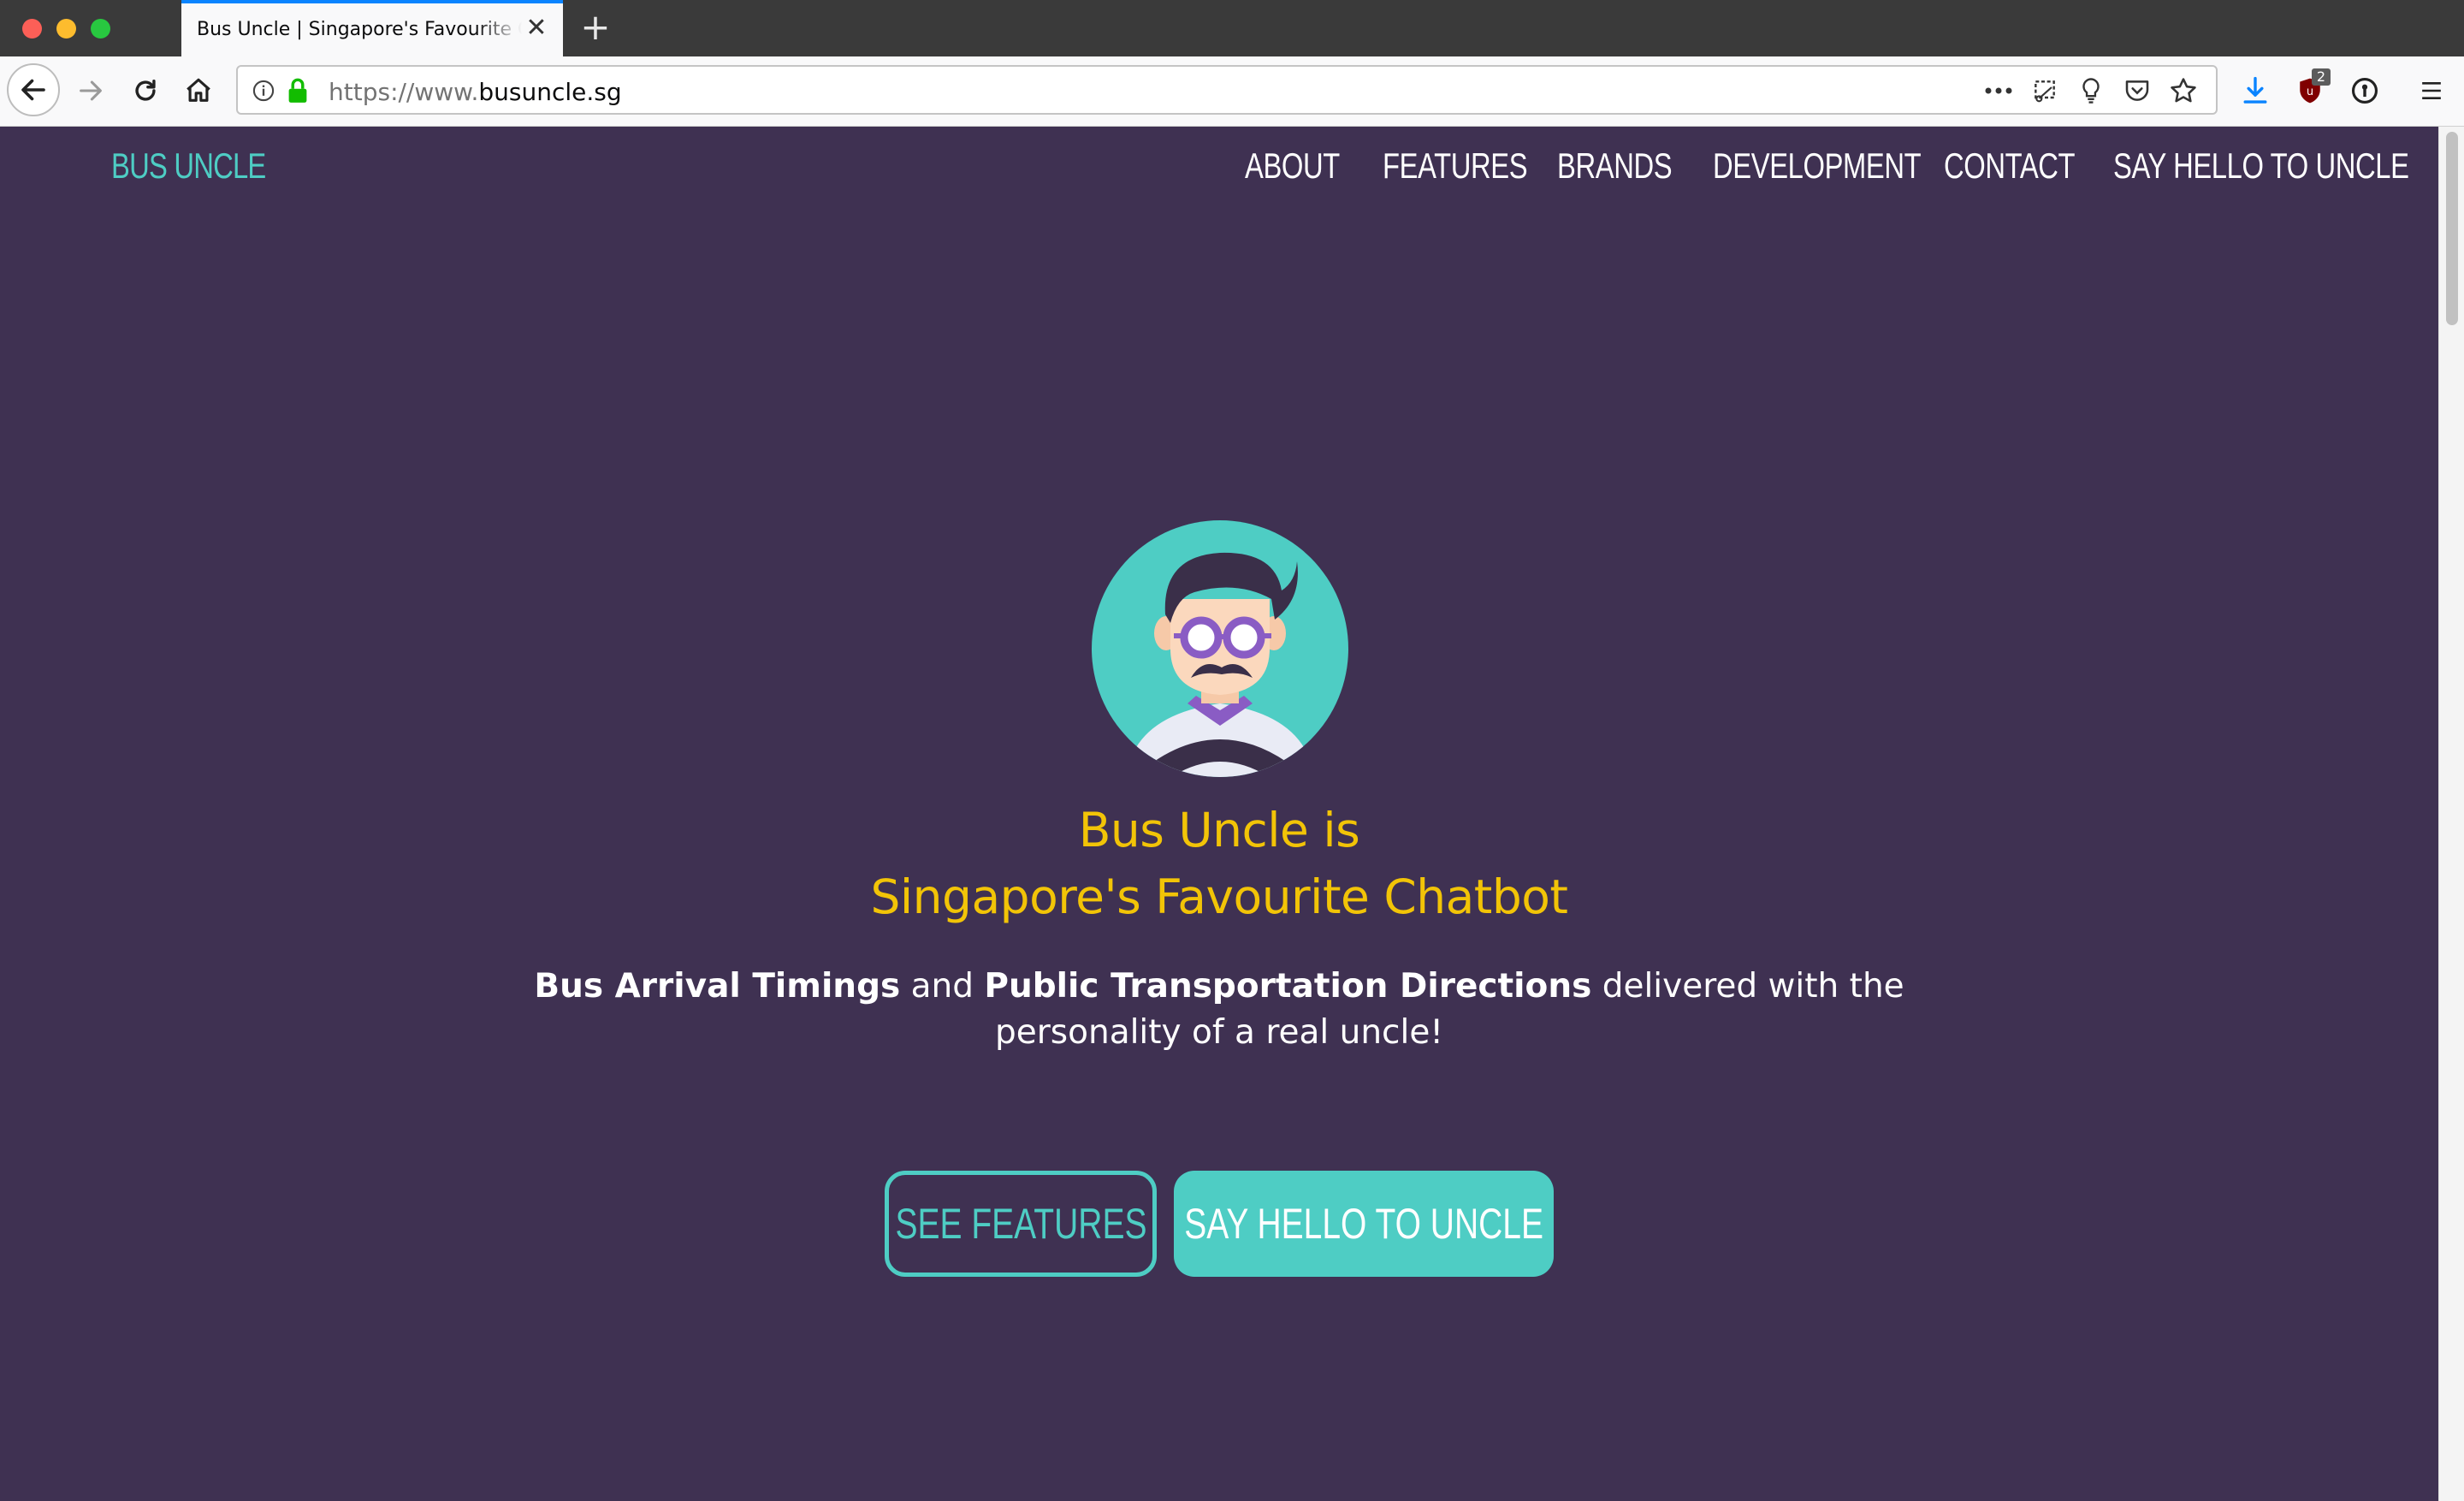  What do you see at coordinates (1227, 90) in the screenshot?
I see `url-bar: https://www.busuncle.sg` at bounding box center [1227, 90].